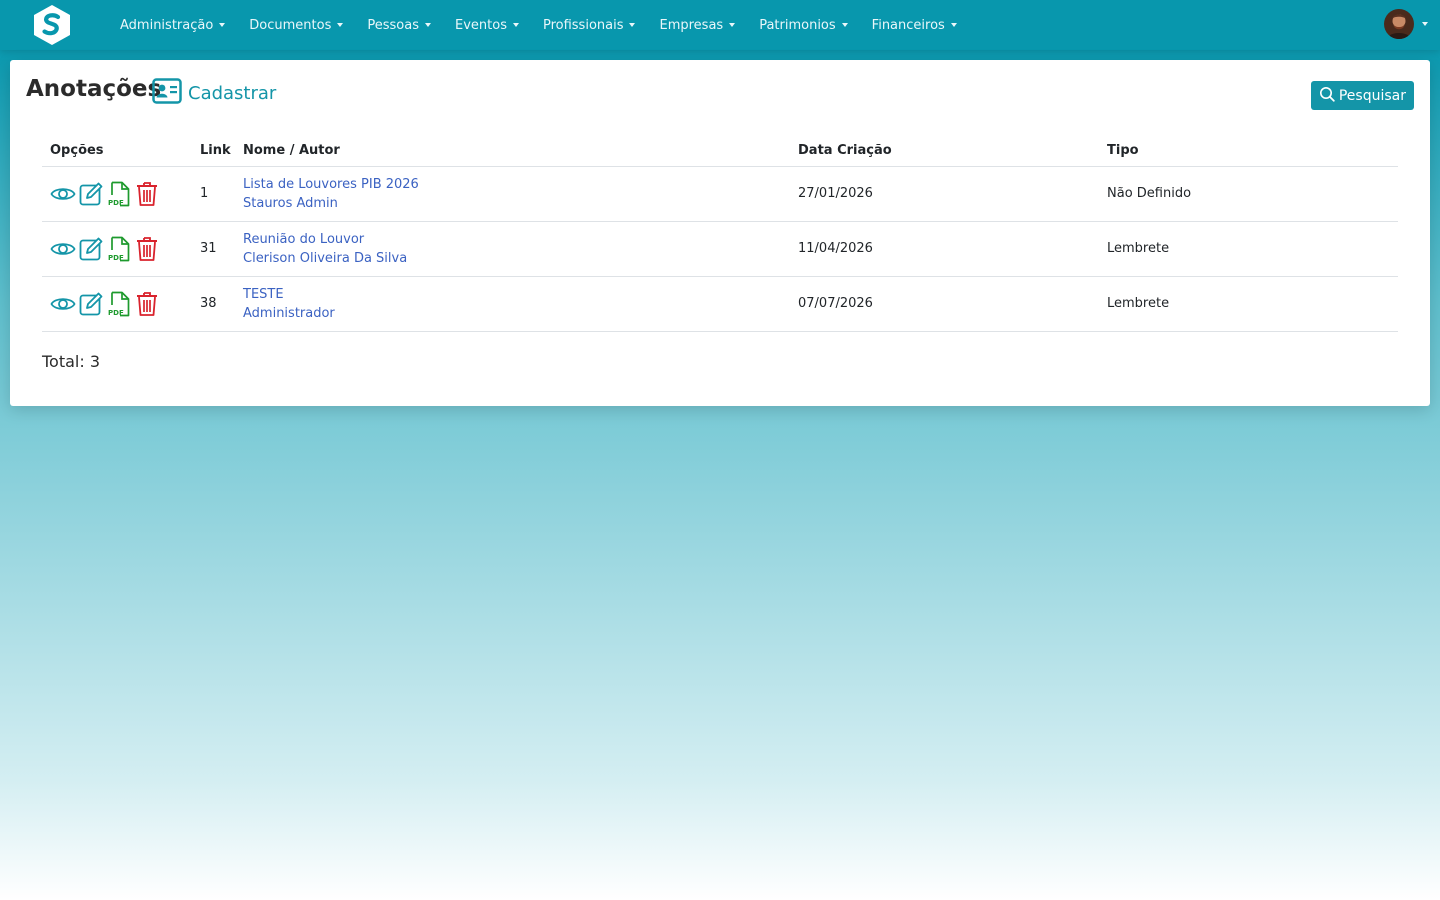  What do you see at coordinates (520, 294) in the screenshot?
I see `note-name-link: TESTE` at bounding box center [520, 294].